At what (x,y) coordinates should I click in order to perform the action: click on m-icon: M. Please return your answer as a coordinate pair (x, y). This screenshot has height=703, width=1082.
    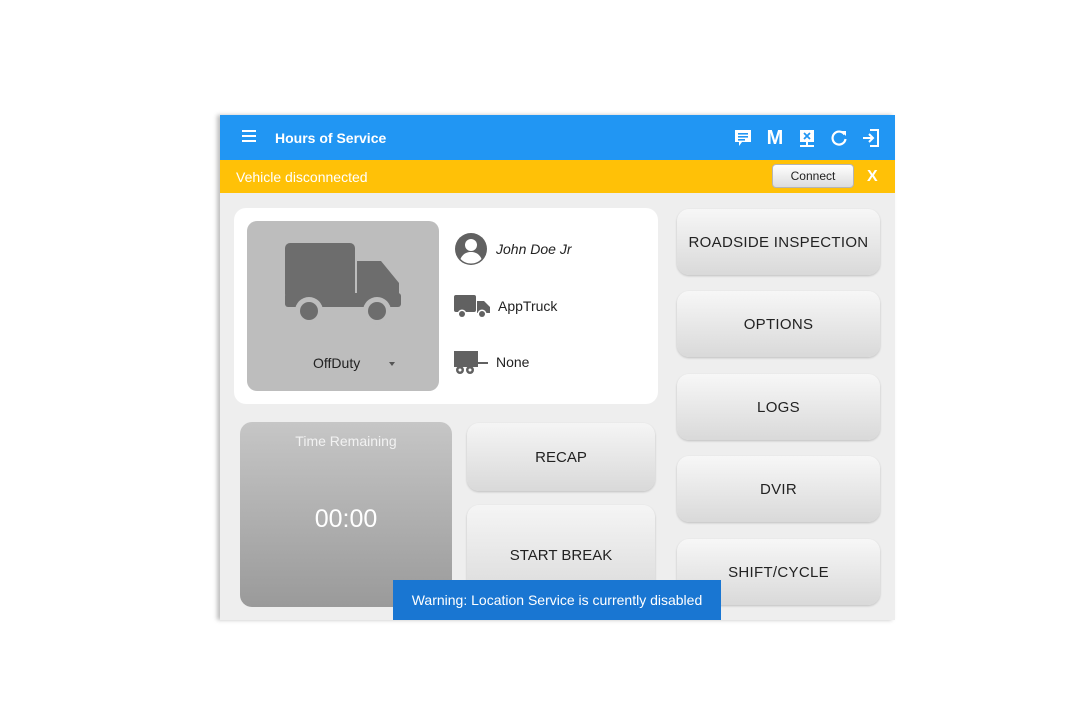
    Looking at the image, I should click on (775, 138).